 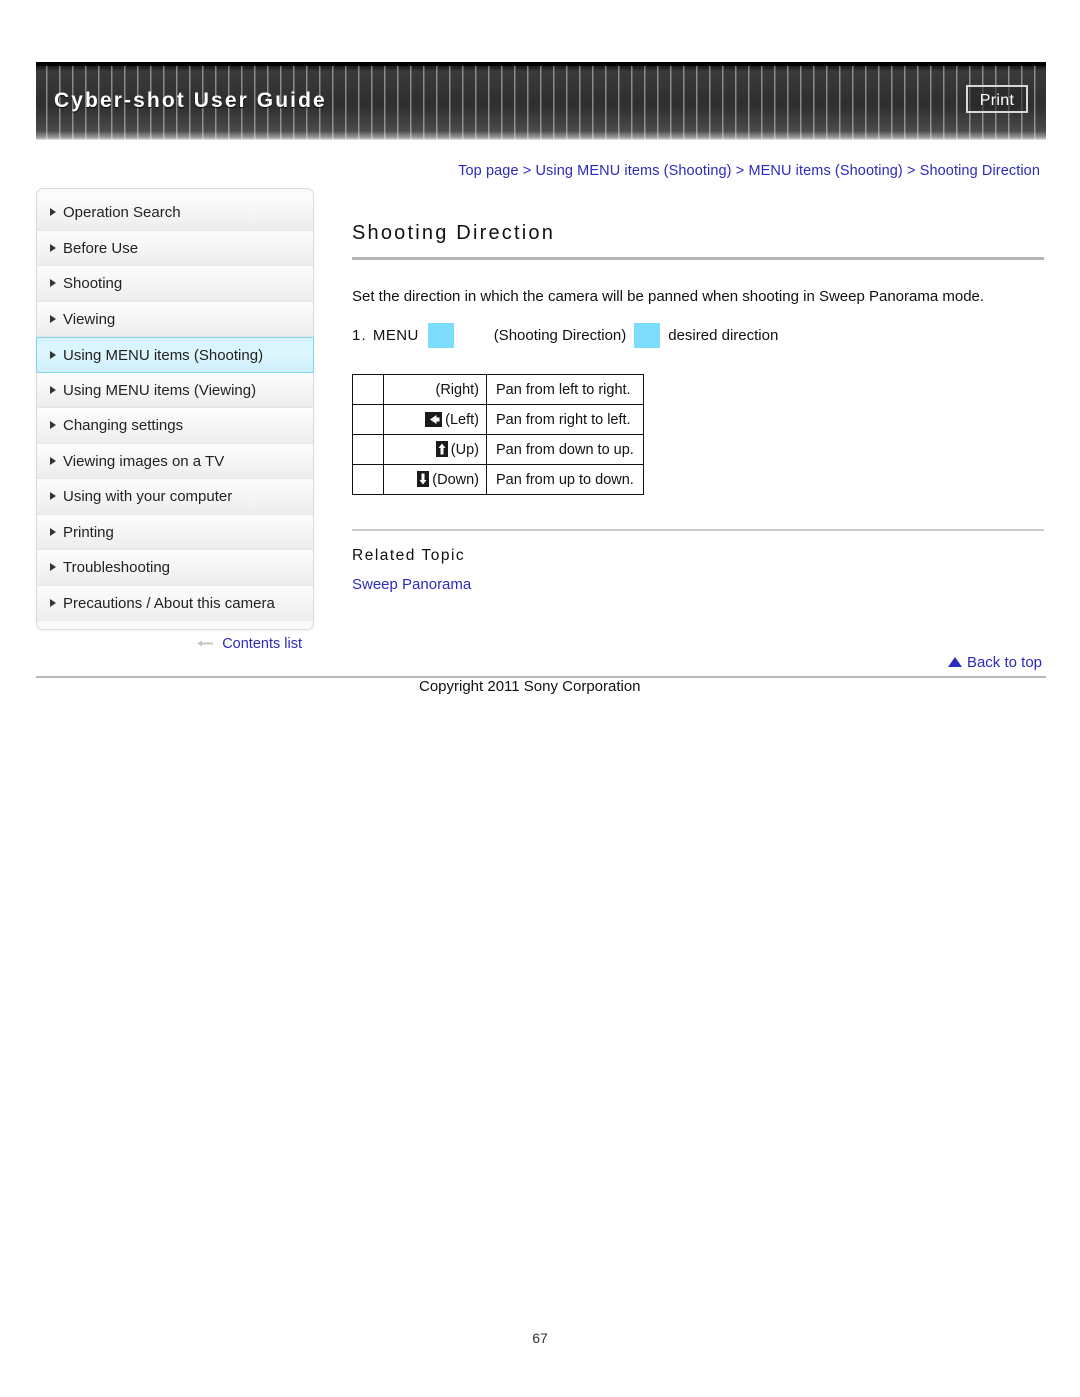 What do you see at coordinates (441, 449) in the screenshot?
I see `arrow-up-icon` at bounding box center [441, 449].